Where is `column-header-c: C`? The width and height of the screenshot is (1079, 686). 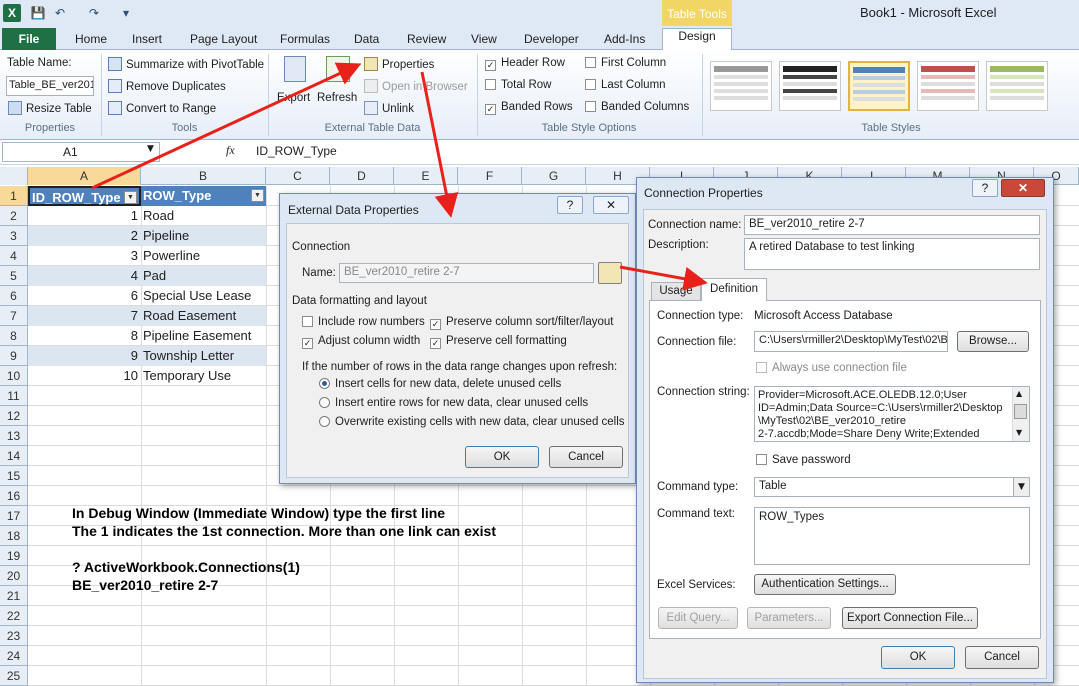
column-header-c: C is located at coordinates (298, 176).